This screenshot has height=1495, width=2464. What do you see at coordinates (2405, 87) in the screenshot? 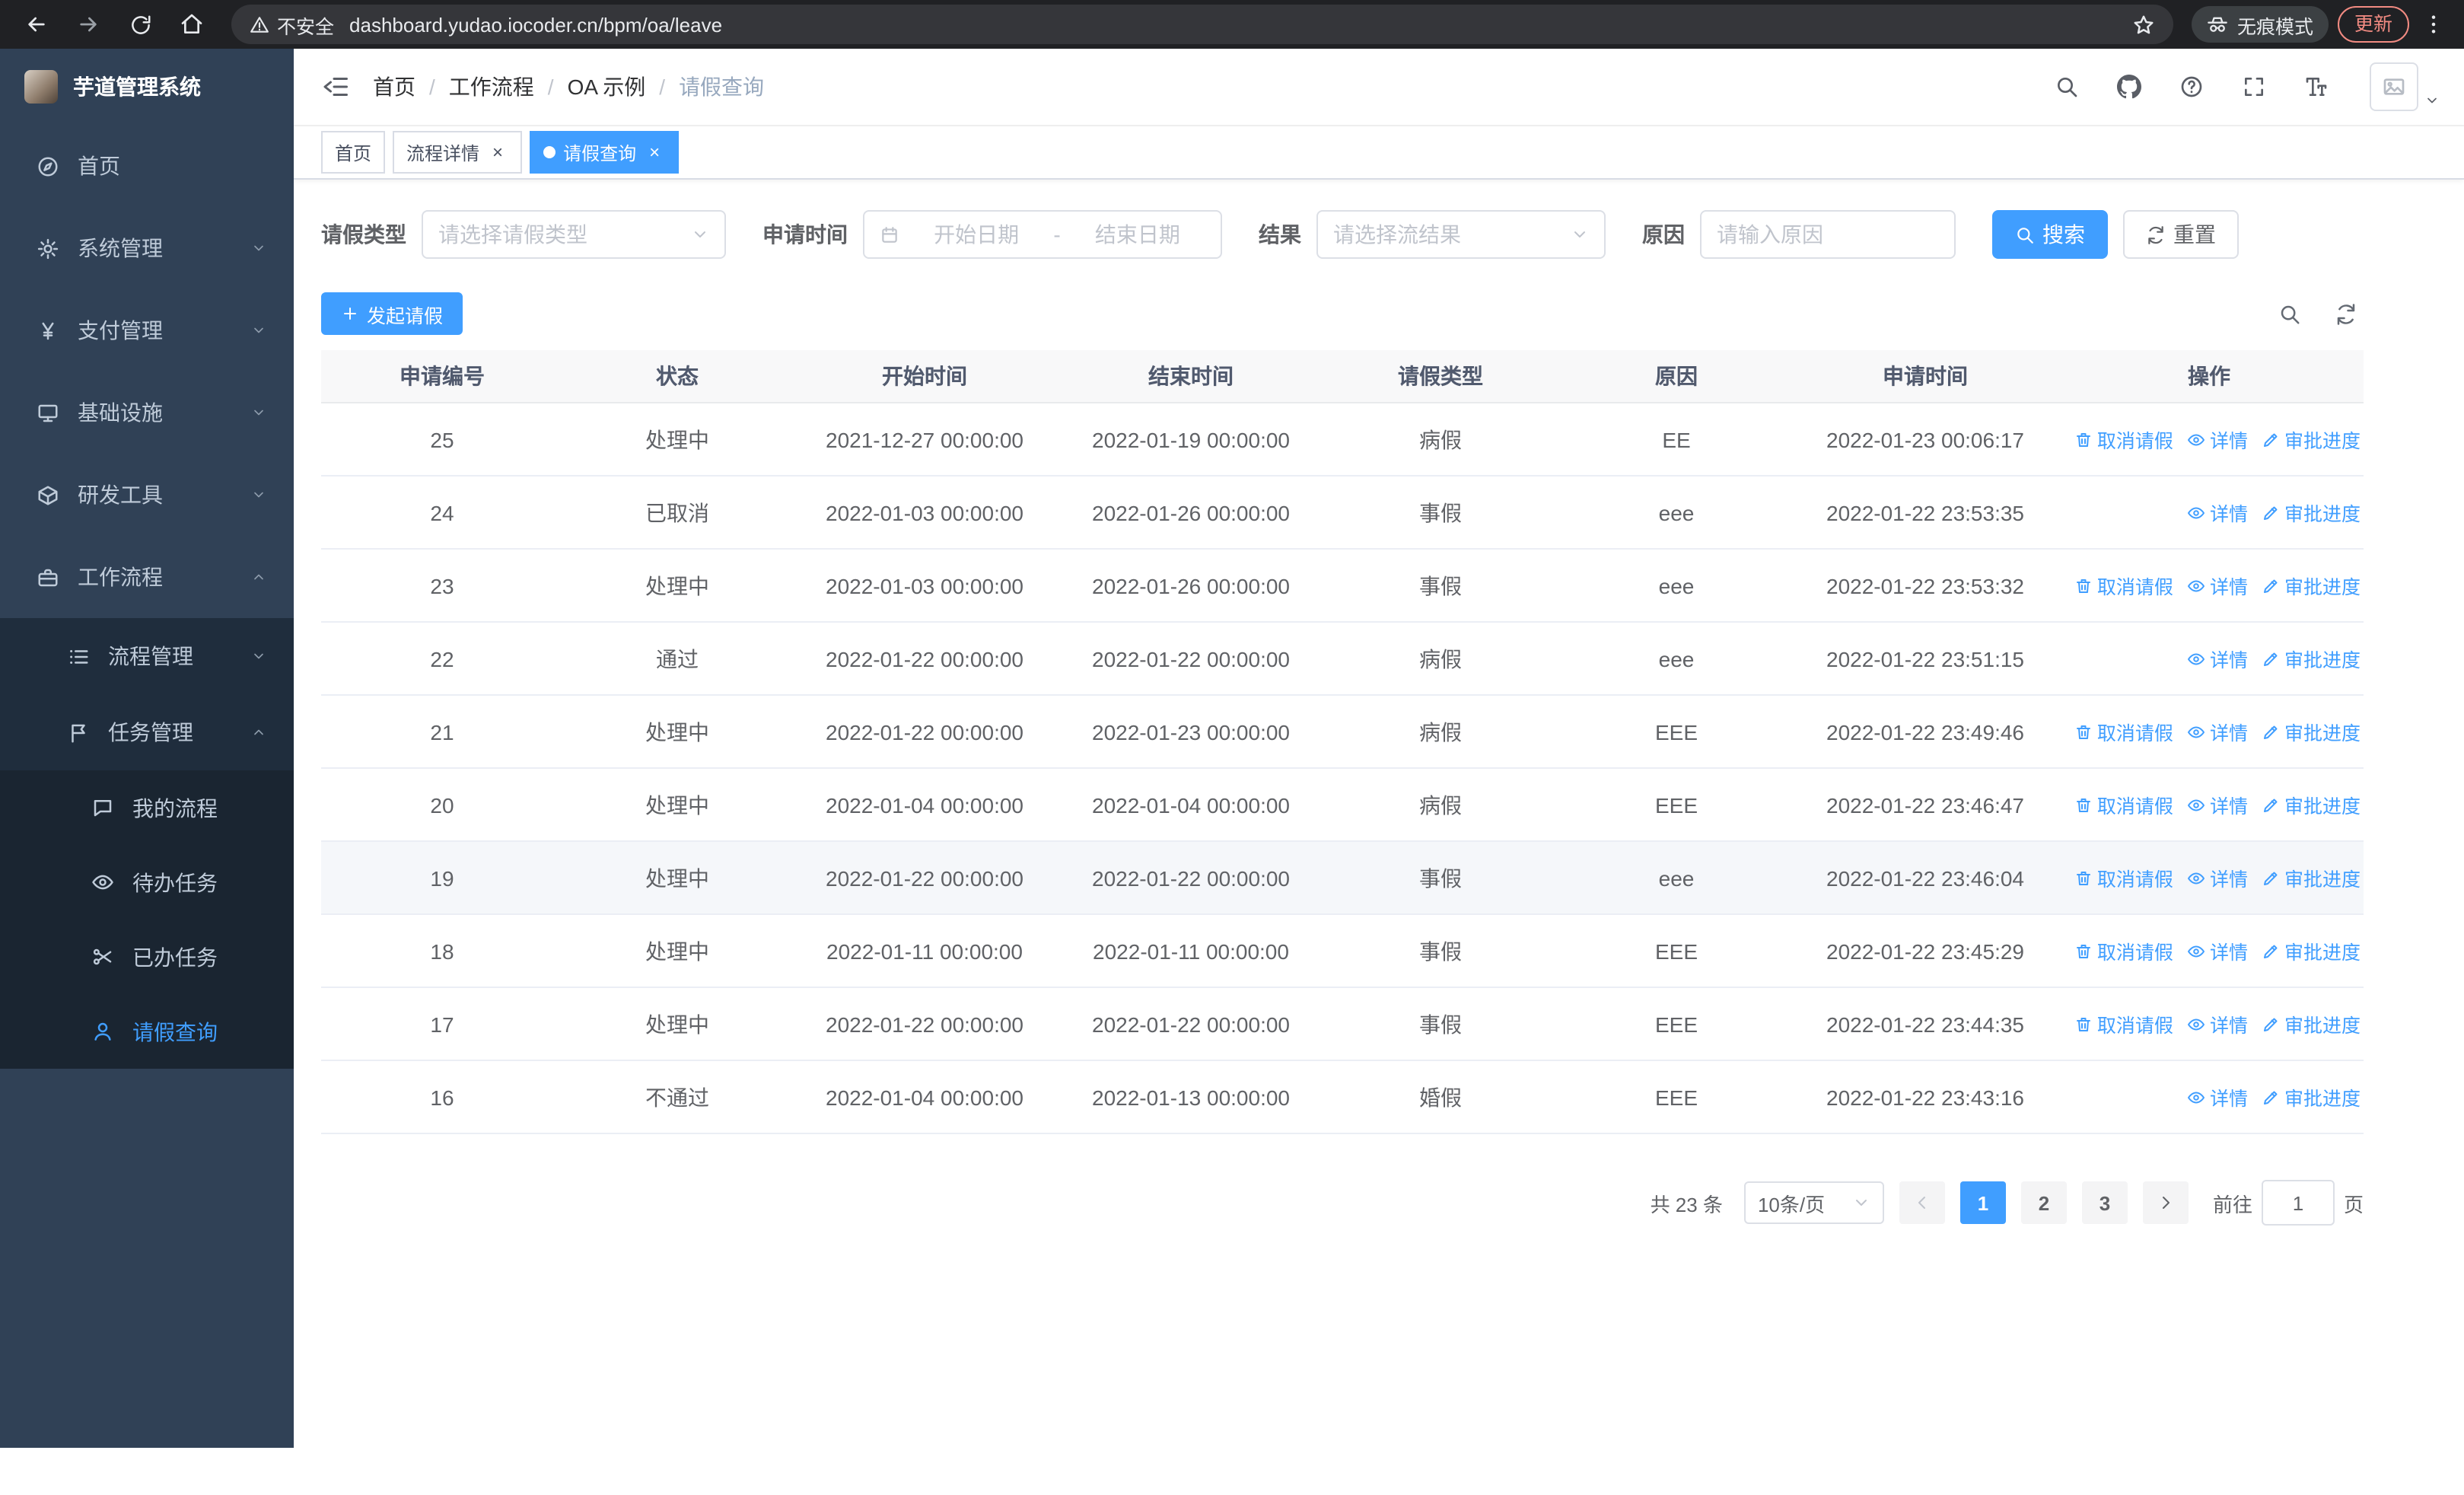
I see `user-avatar-menu` at bounding box center [2405, 87].